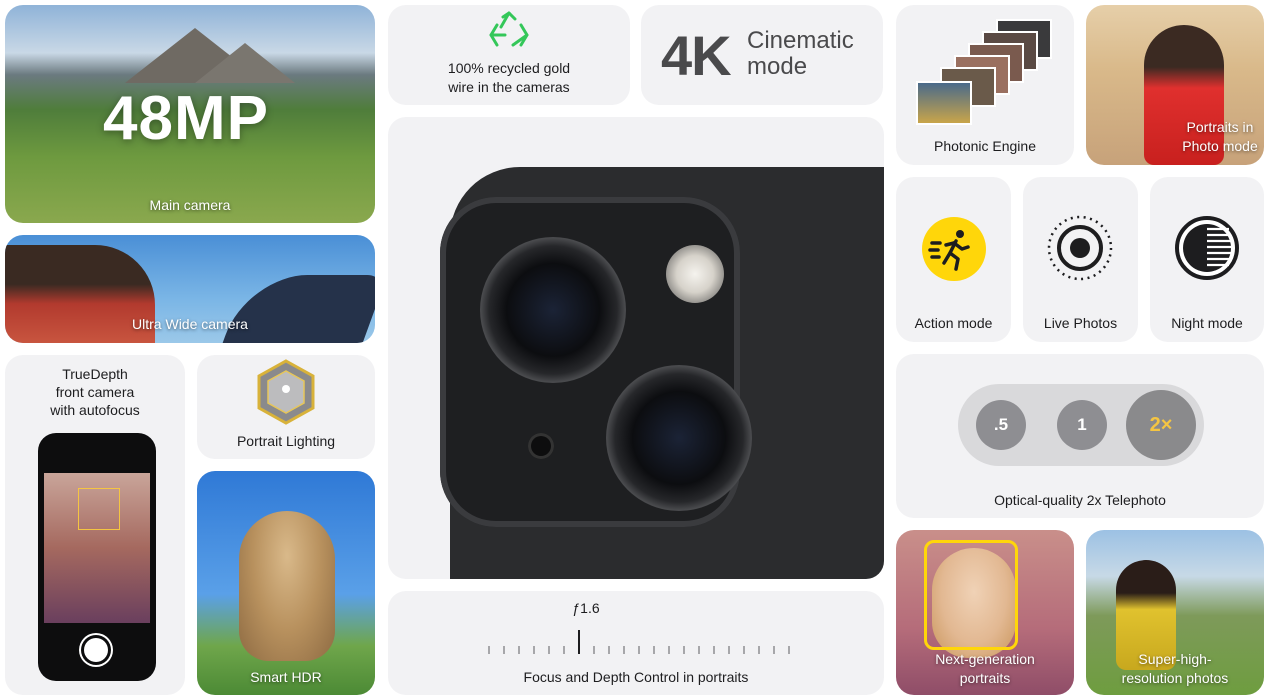 The width and height of the screenshot is (1268, 700). I want to click on portrait-lighting-tile: Portrait Lighting, so click(286, 407).